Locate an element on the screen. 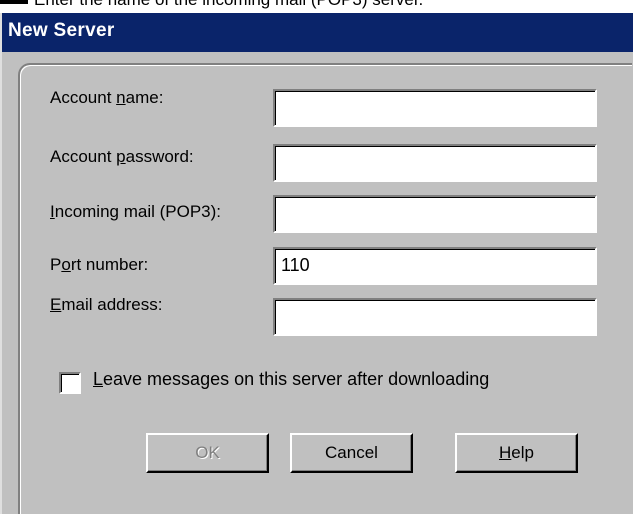 The width and height of the screenshot is (633, 514). ok-button: OK is located at coordinates (207, 453).